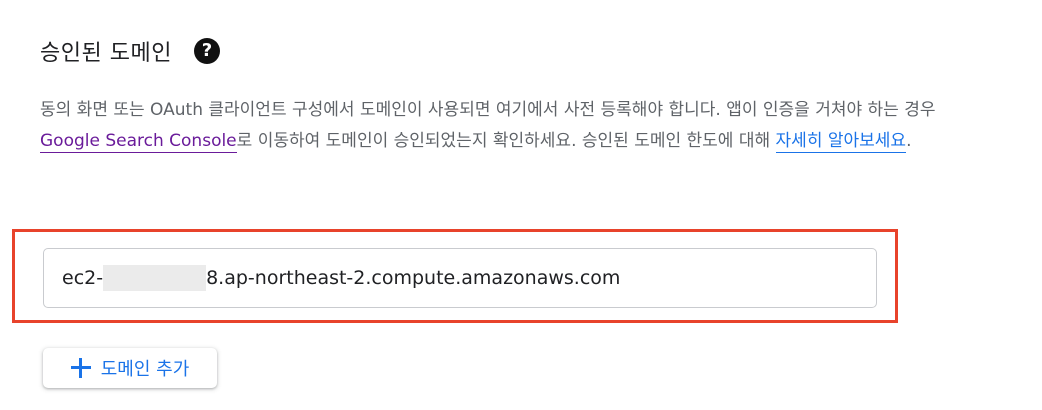  I want to click on add-domain-button: 도메인 추가, so click(130, 368).